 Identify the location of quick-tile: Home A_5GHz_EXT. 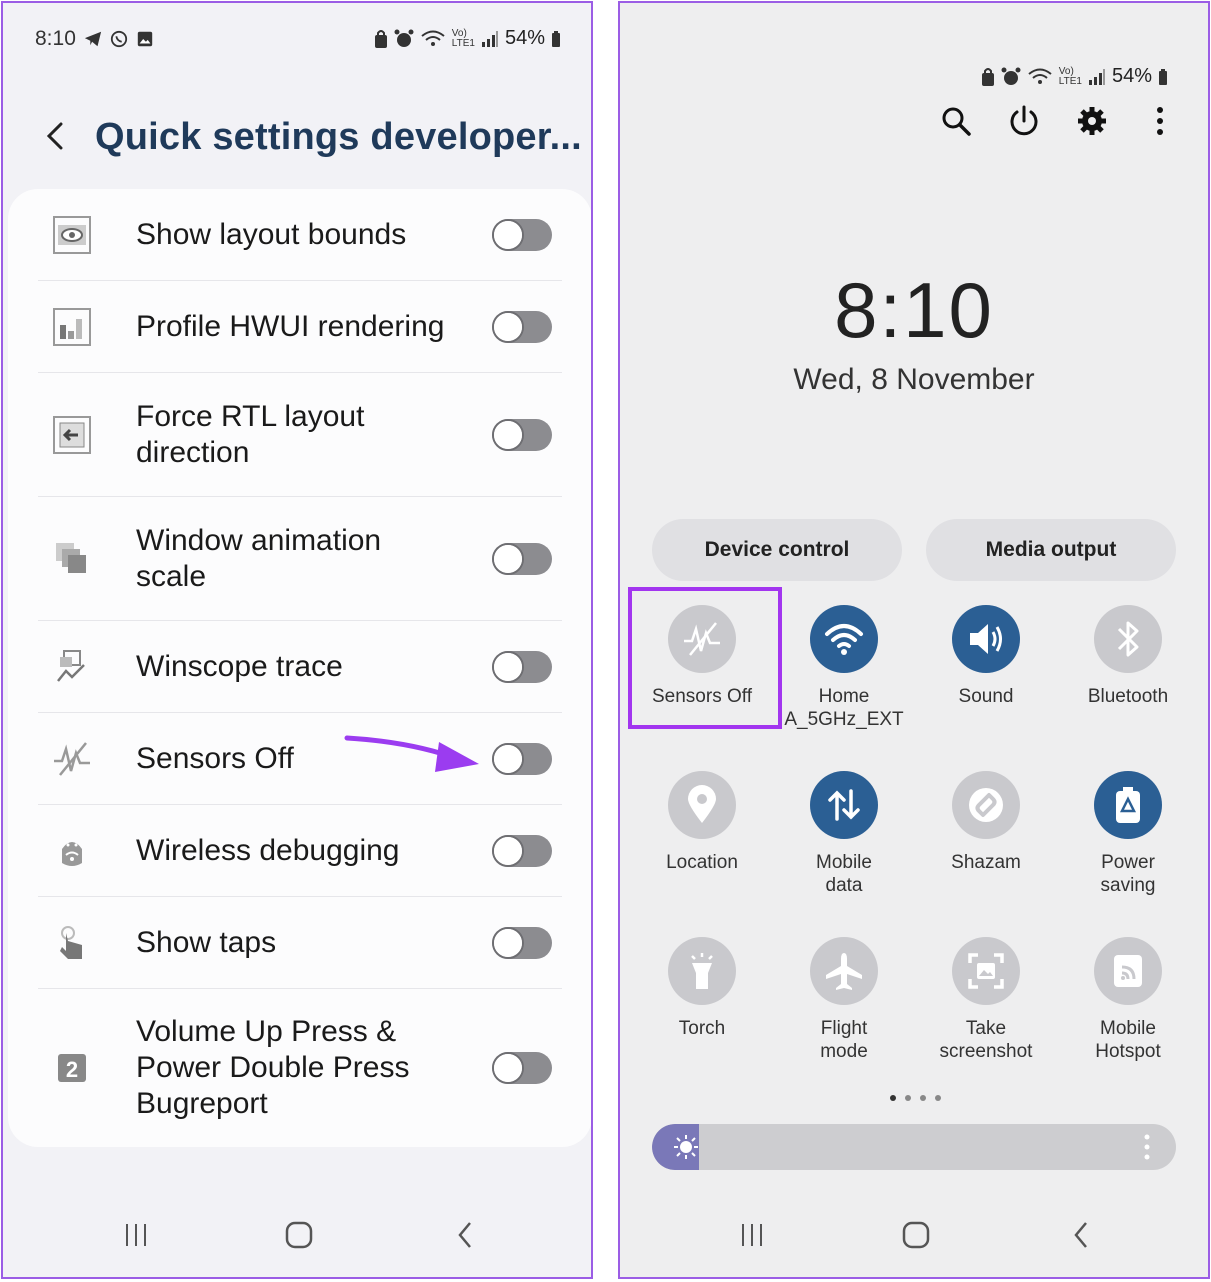
(844, 668).